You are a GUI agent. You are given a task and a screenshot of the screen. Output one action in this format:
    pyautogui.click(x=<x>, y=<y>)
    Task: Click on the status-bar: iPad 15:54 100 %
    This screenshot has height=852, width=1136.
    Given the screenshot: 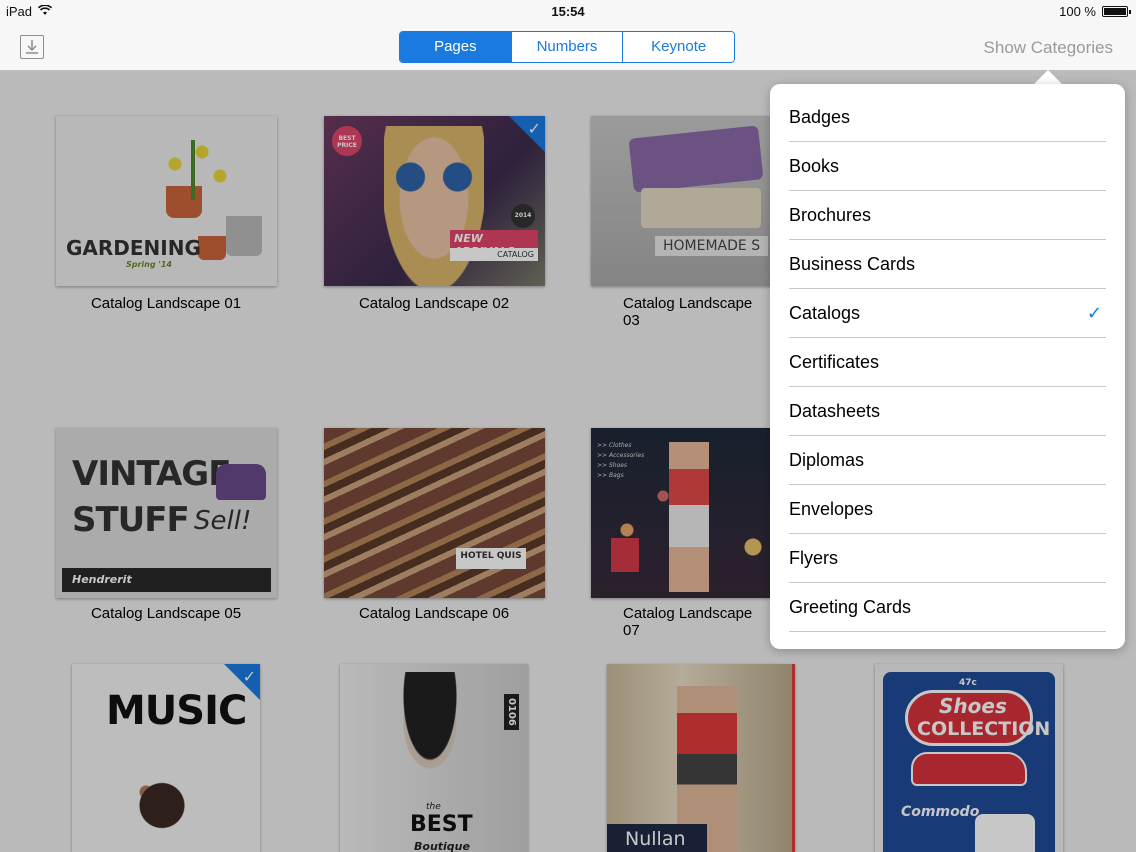 What is the action you would take?
    pyautogui.click(x=568, y=12)
    